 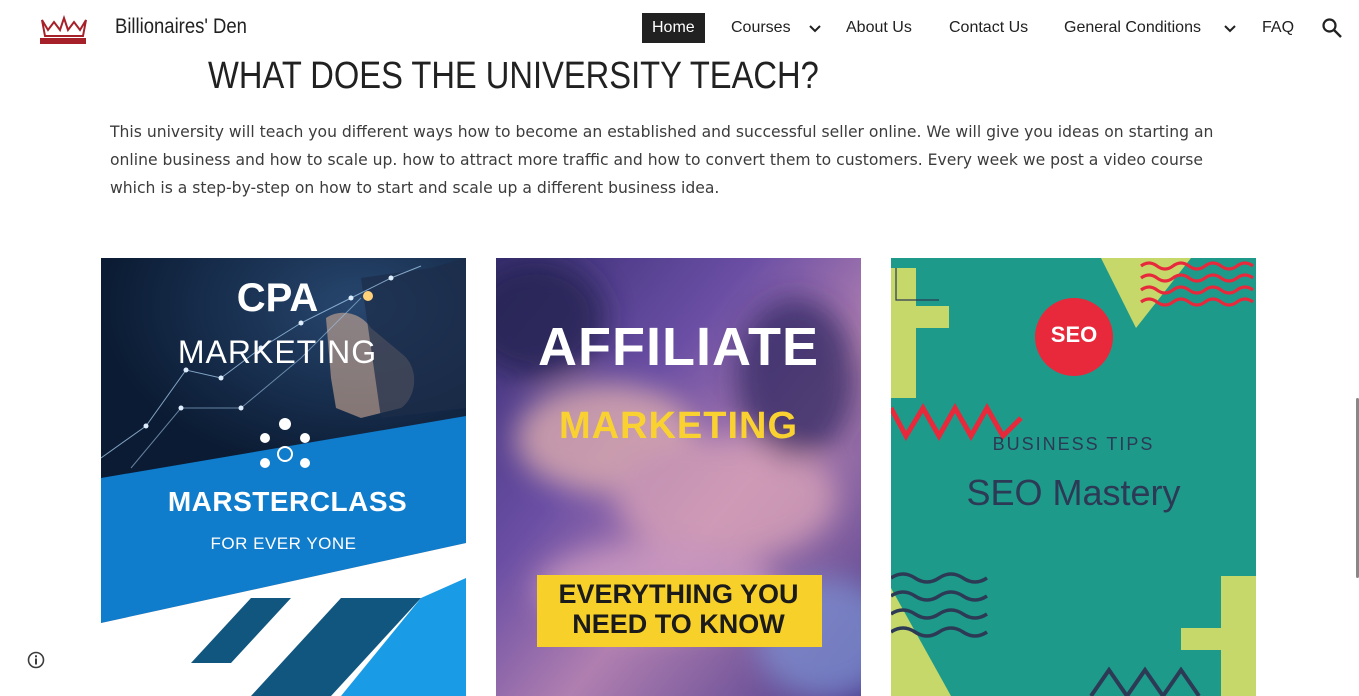 I want to click on search-icon, so click(x=1332, y=28).